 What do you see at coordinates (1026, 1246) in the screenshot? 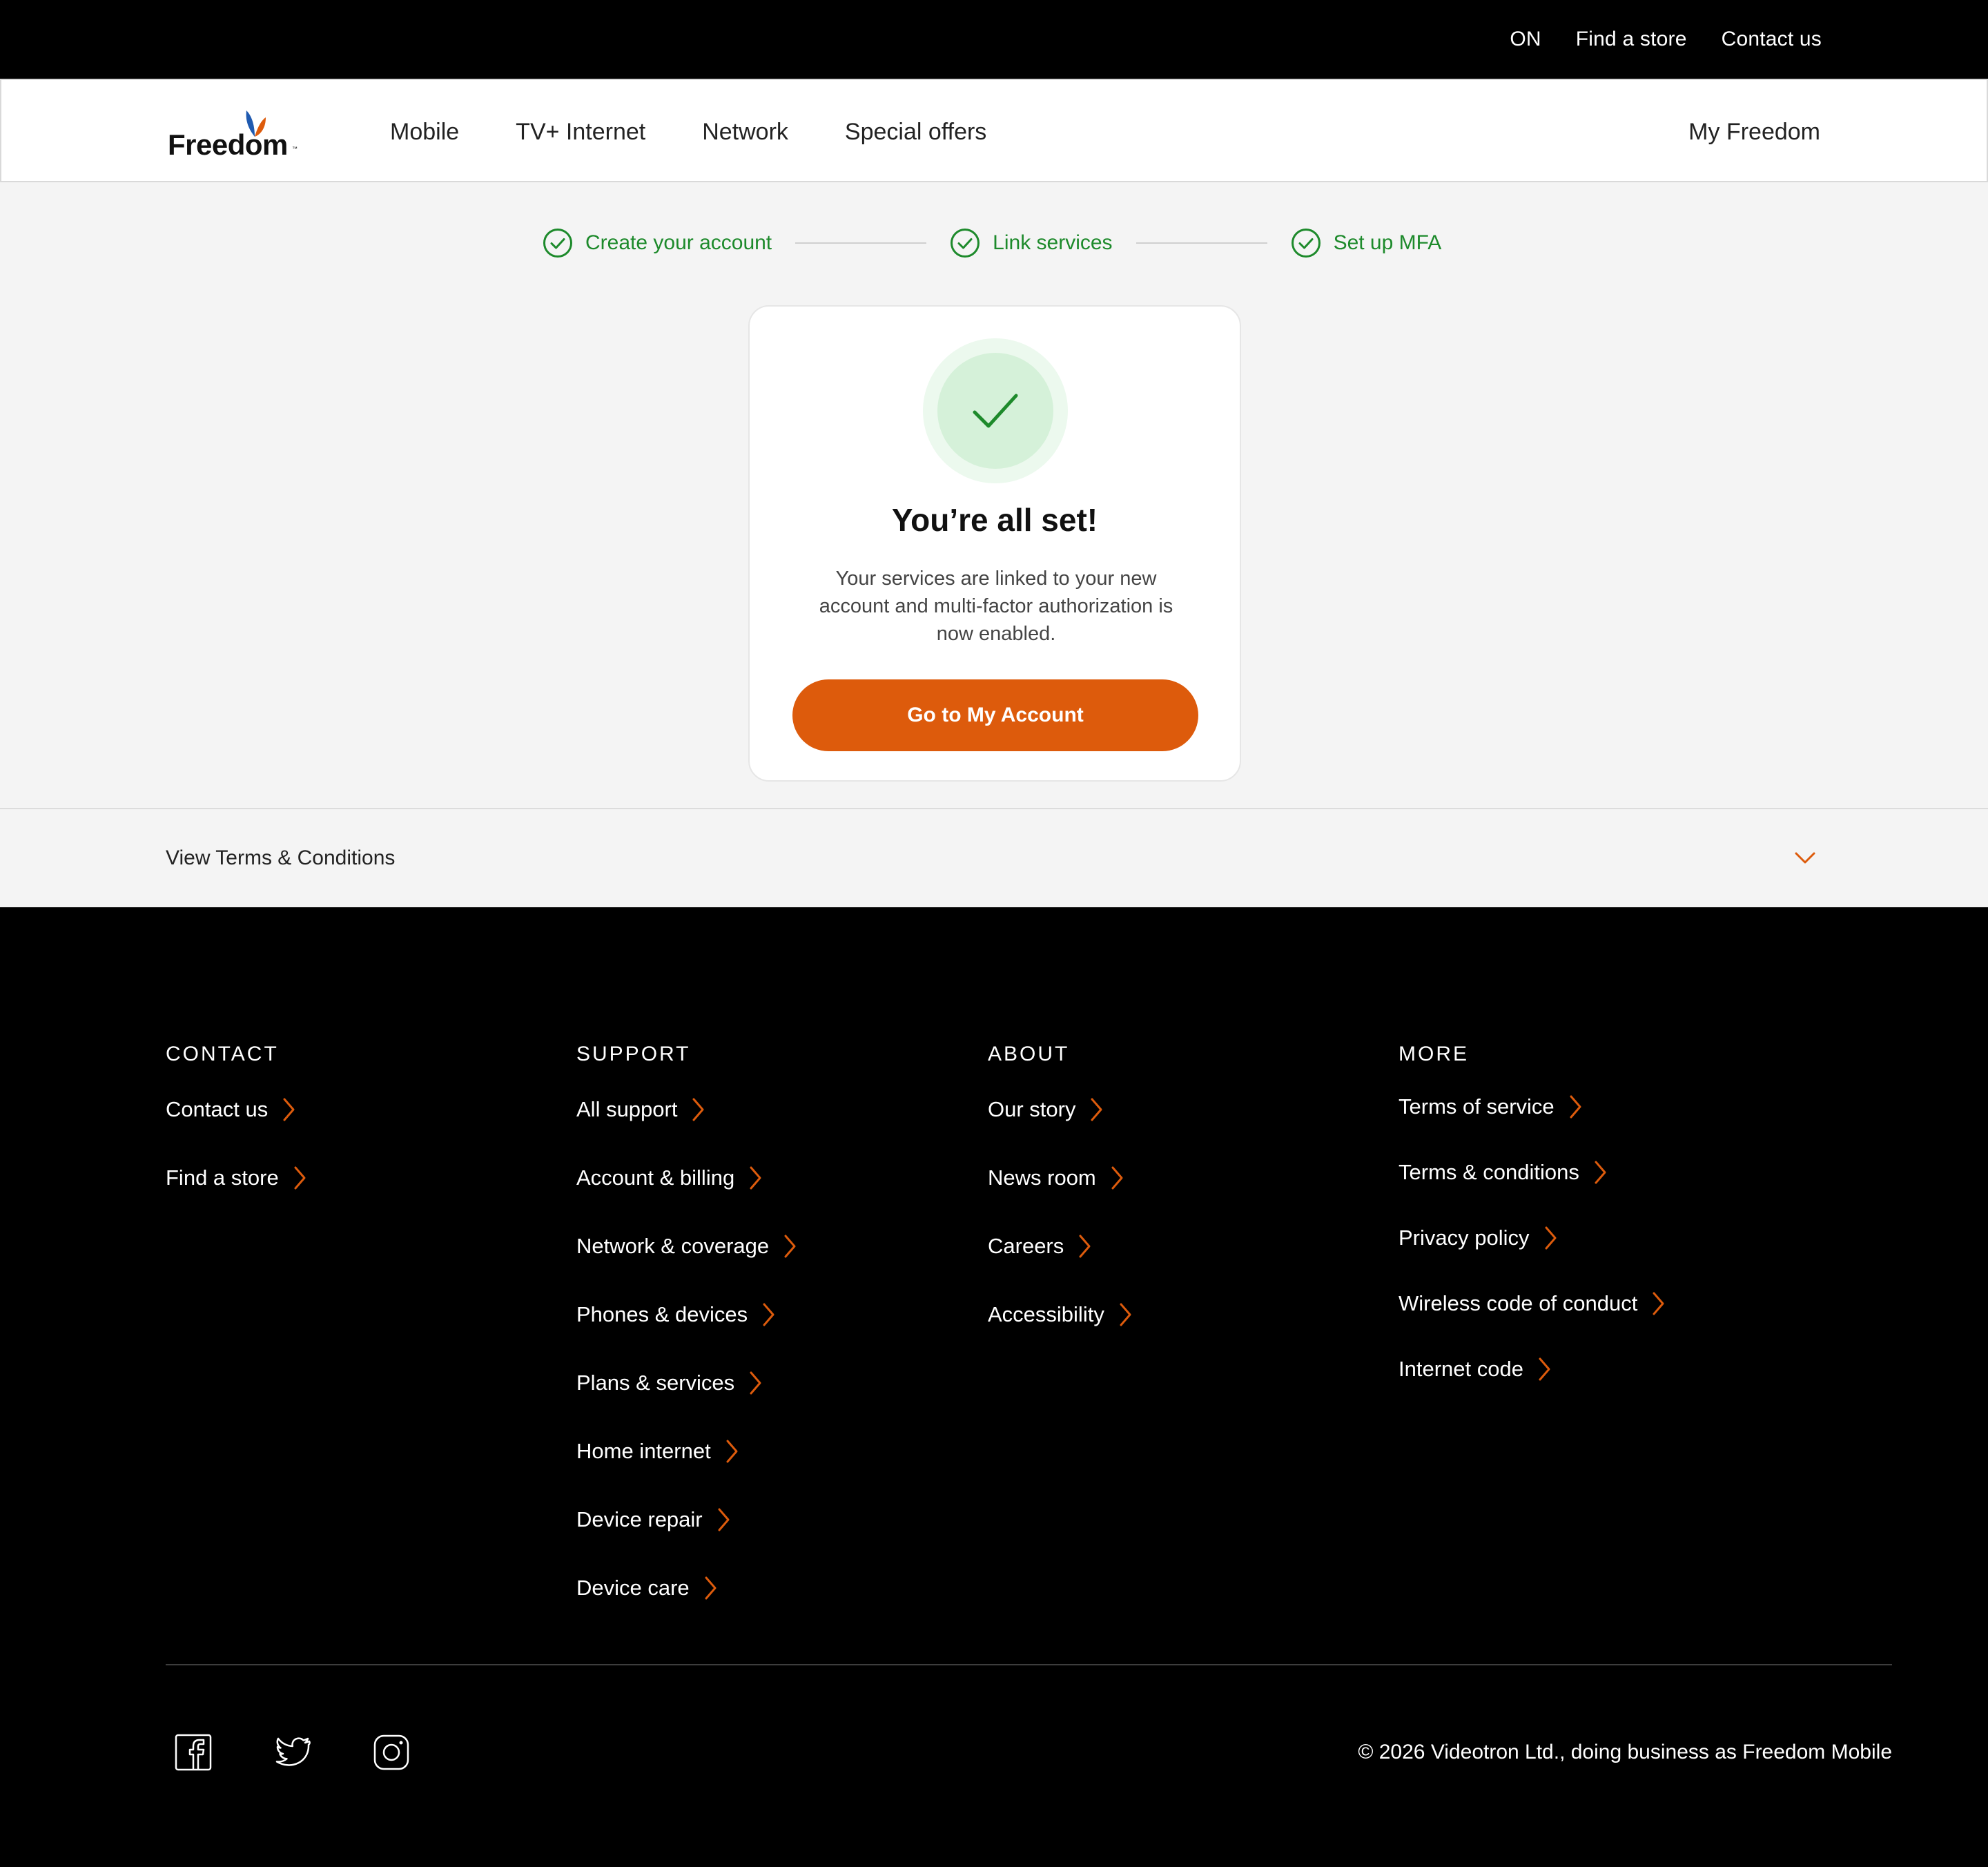
I see `footer-link-label: Careers` at bounding box center [1026, 1246].